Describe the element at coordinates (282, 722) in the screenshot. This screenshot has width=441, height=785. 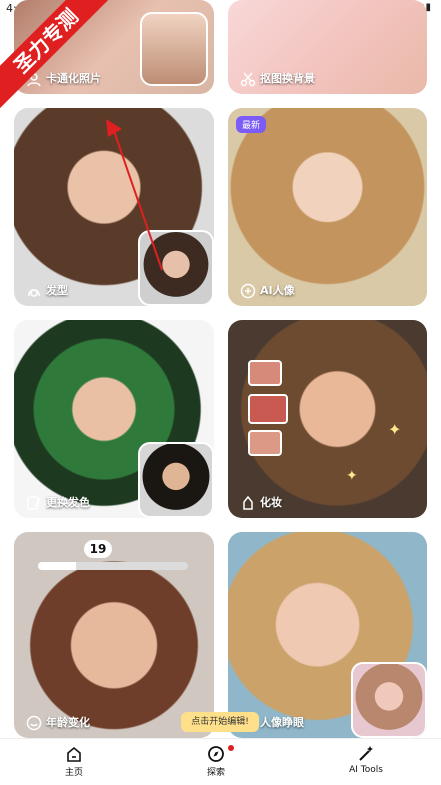
I see `card-label: 人像睁眼` at that location.